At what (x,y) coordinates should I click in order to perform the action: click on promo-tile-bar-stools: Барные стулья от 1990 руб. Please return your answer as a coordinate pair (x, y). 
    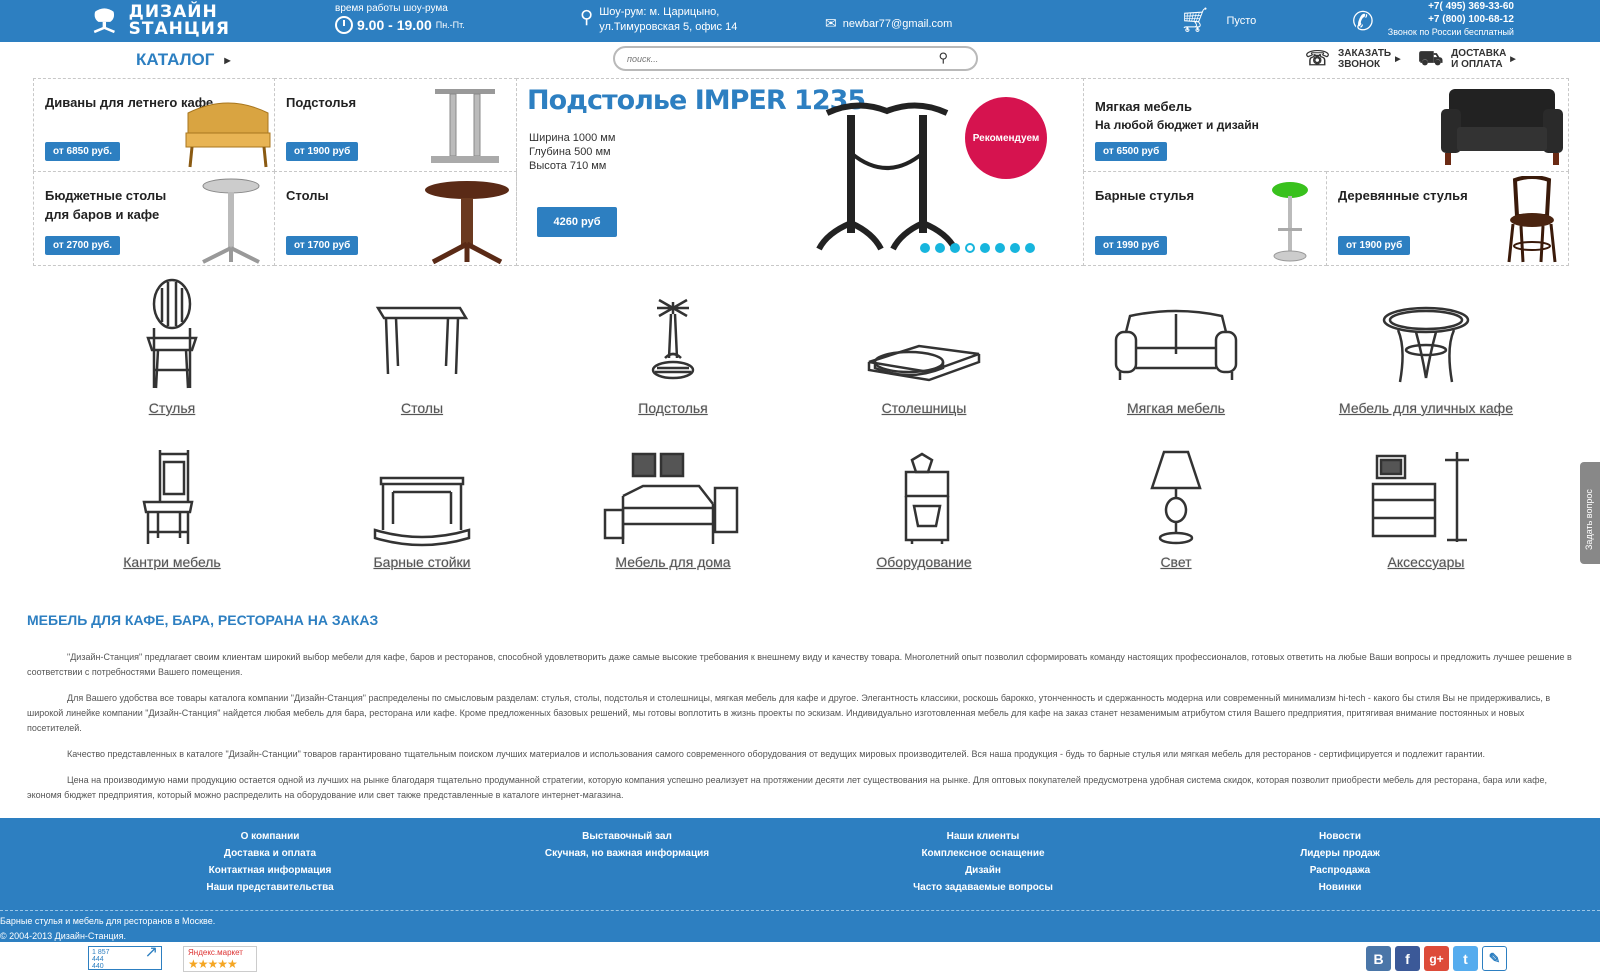
    Looking at the image, I should click on (1205, 218).